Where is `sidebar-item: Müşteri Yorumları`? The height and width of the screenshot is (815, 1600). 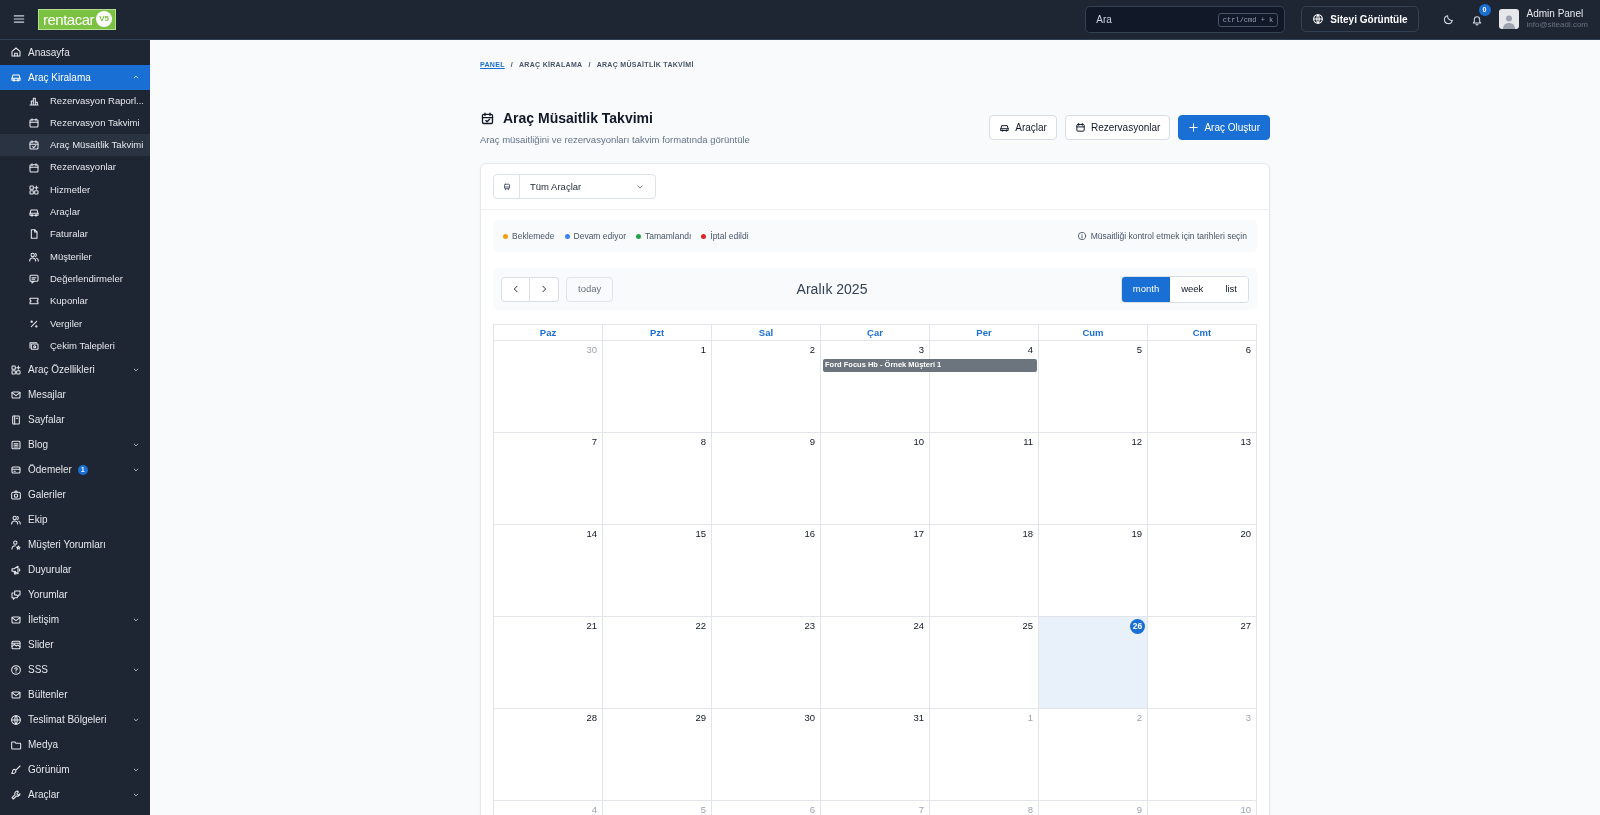
sidebar-item: Müşteri Yorumları is located at coordinates (75, 545).